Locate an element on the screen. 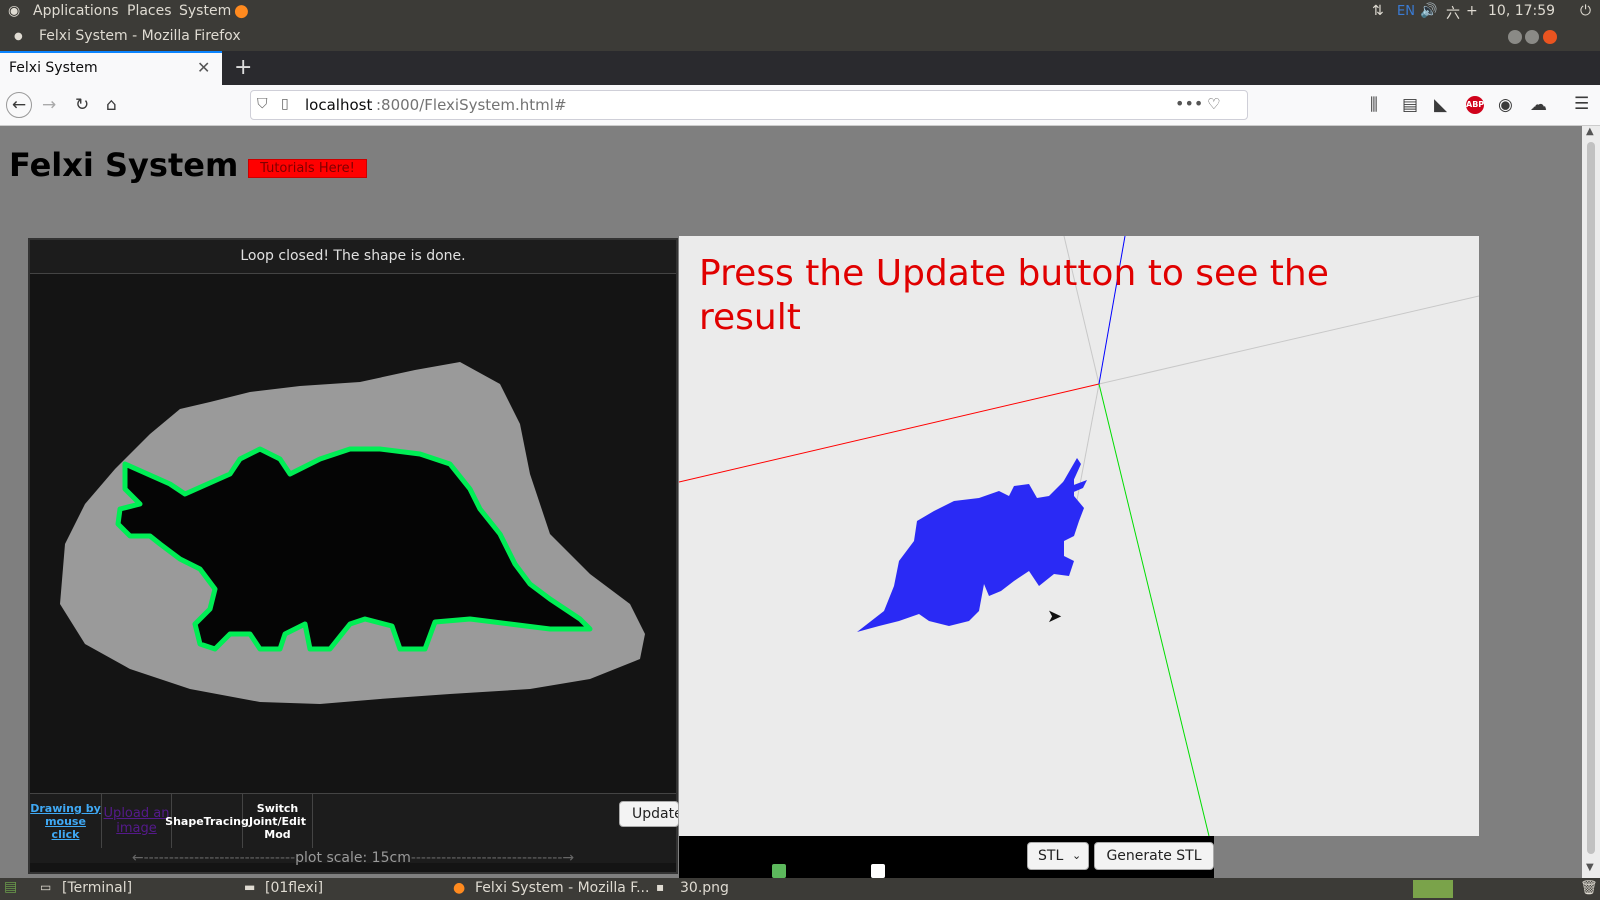 The height and width of the screenshot is (900, 1600). close-window-icon is located at coordinates (1550, 37).